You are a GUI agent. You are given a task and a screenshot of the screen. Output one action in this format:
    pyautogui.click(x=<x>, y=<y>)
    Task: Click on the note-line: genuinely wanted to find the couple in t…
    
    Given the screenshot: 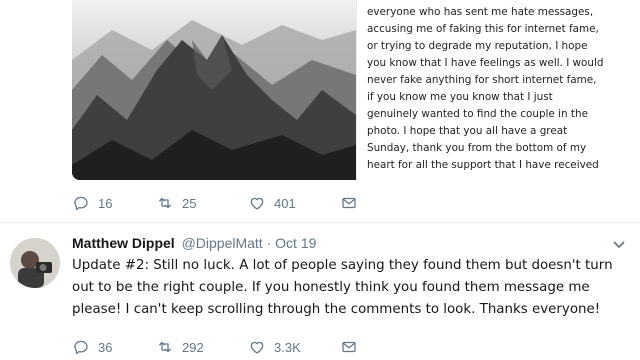 What is the action you would take?
    pyautogui.click(x=477, y=114)
    